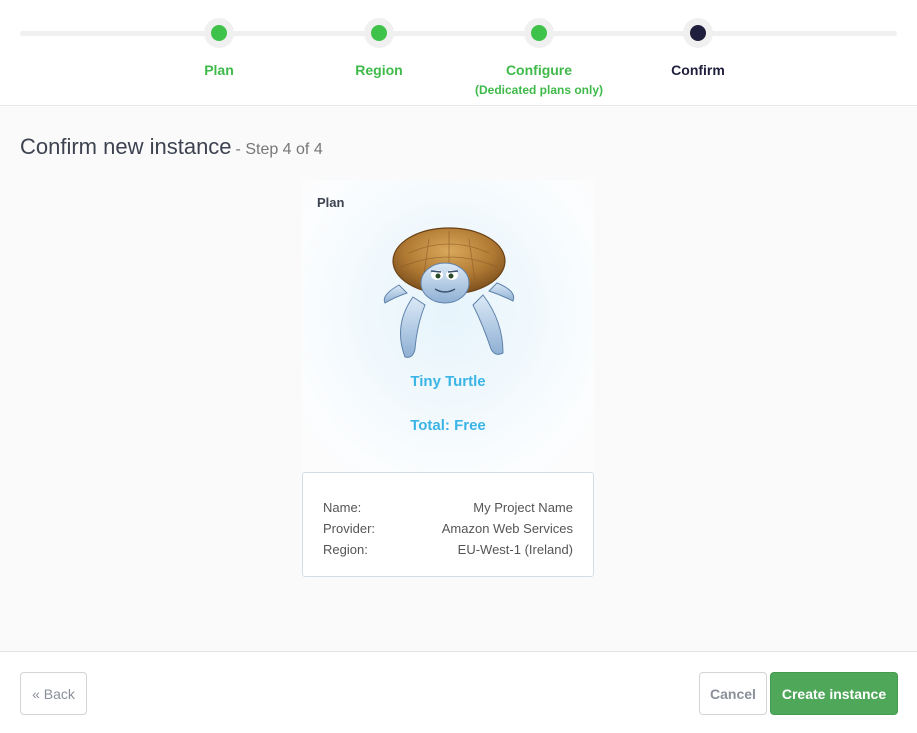 The width and height of the screenshot is (917, 733). Describe the element at coordinates (342, 507) in the screenshot. I see `summary-key: Name:` at that location.